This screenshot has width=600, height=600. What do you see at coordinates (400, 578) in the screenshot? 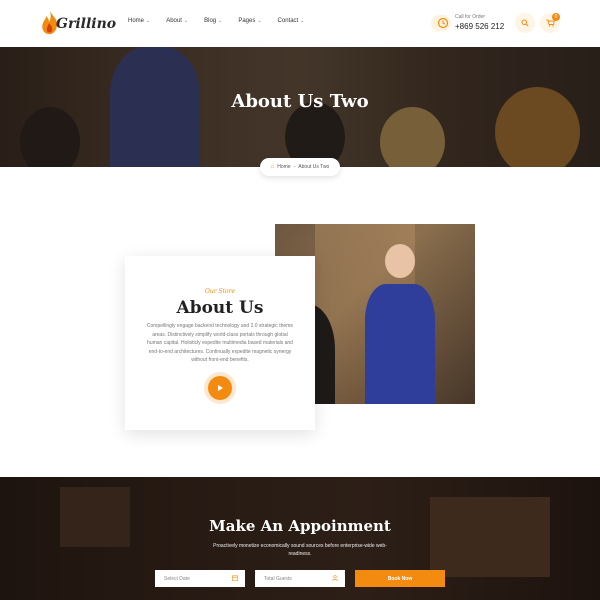
I see `book-now-button: Book Now` at bounding box center [400, 578].